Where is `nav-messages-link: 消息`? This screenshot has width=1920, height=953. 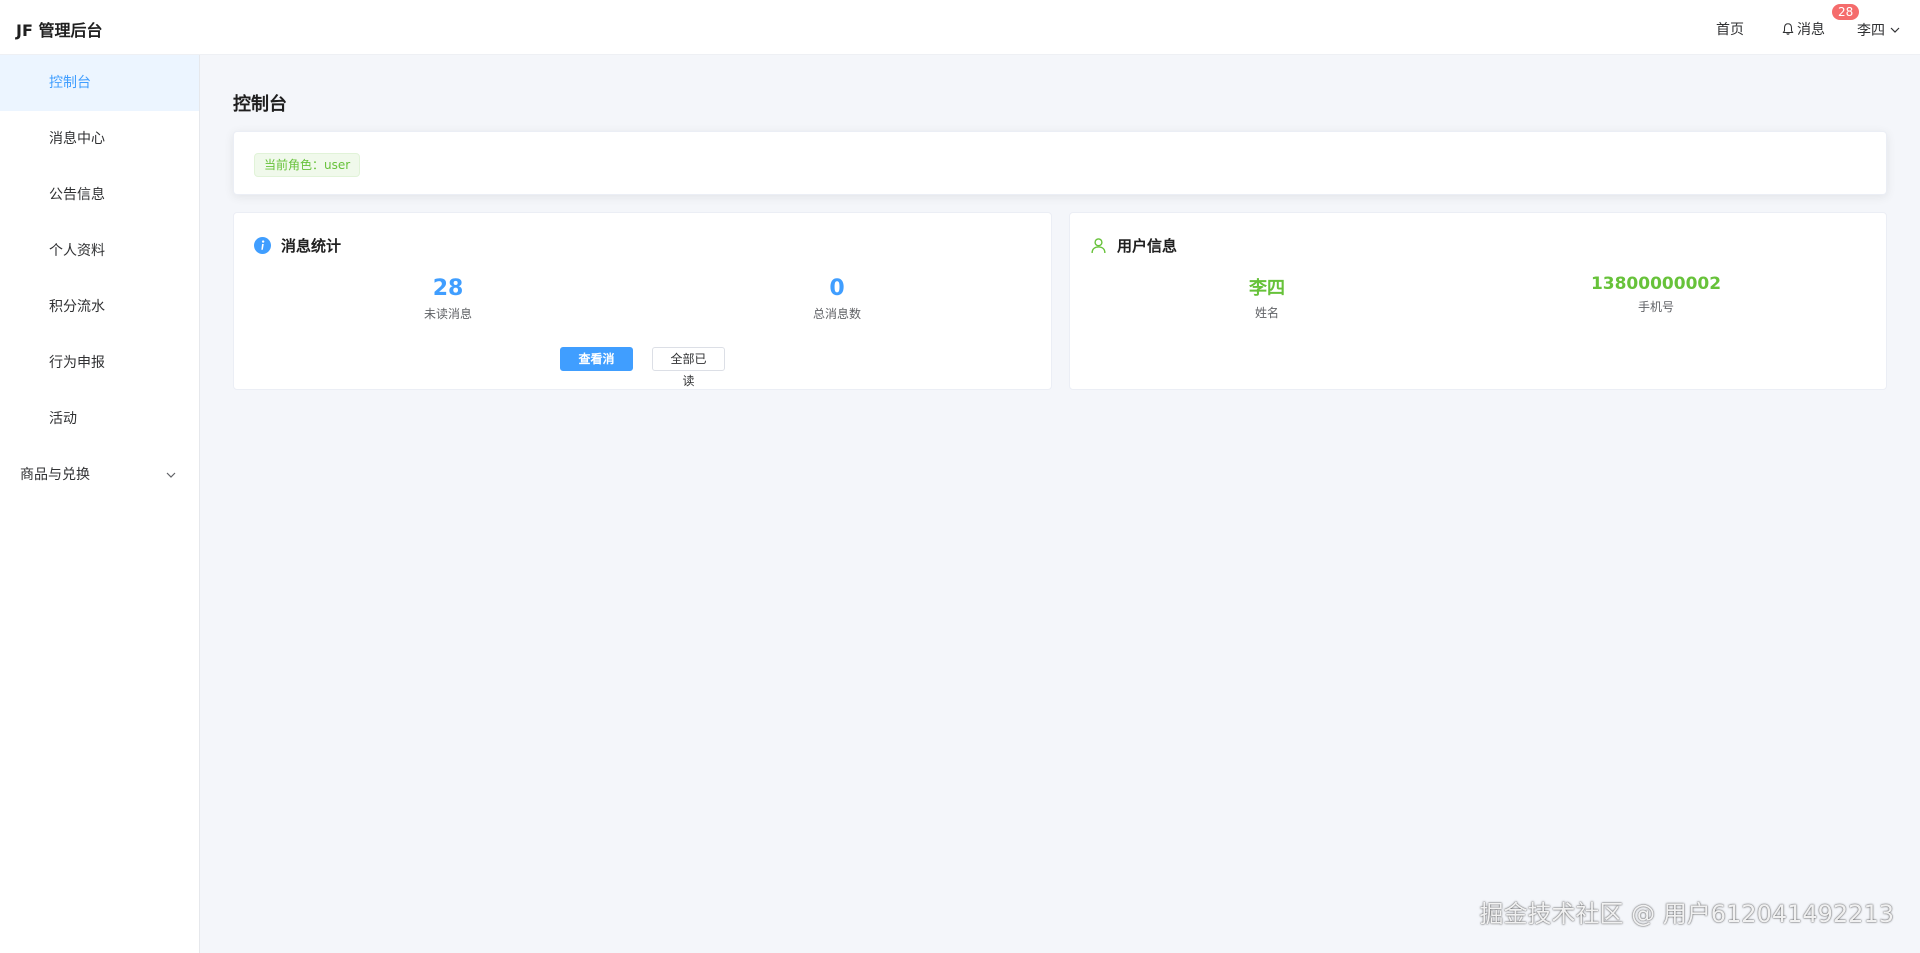 nav-messages-link: 消息 is located at coordinates (1803, 29).